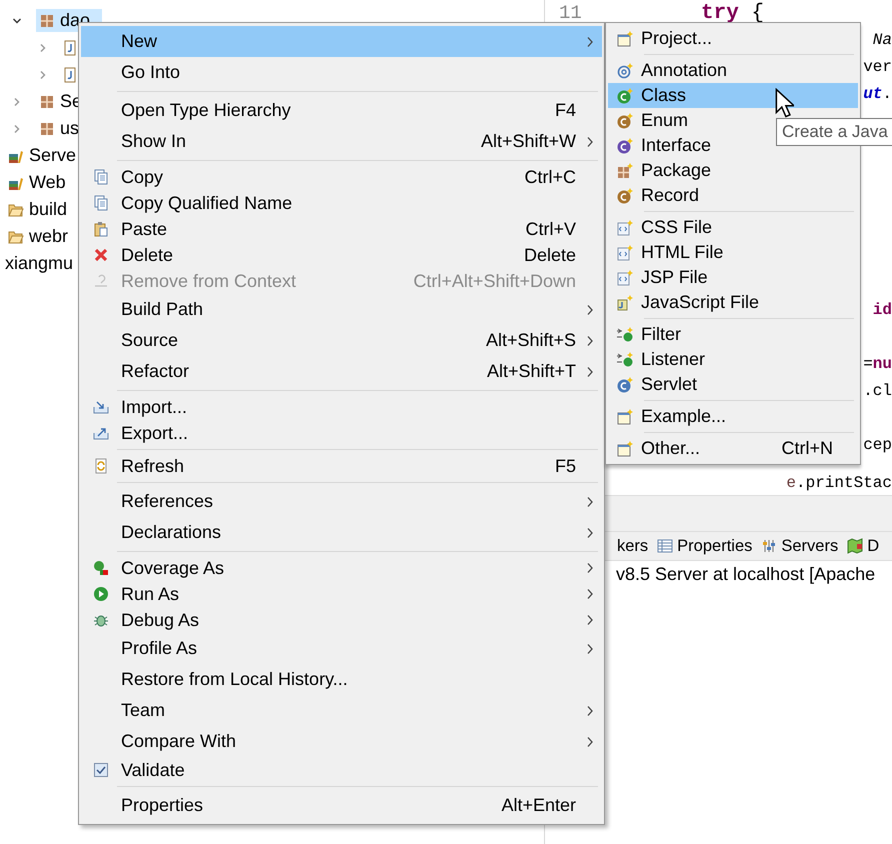 This screenshot has width=892, height=844. What do you see at coordinates (565, 110) in the screenshot?
I see `shortcut-text: F4` at bounding box center [565, 110].